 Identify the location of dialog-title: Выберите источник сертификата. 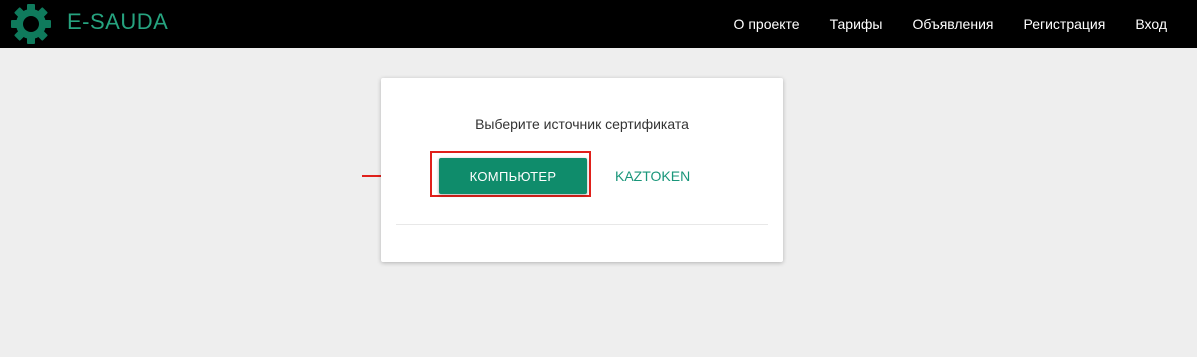
(582, 124).